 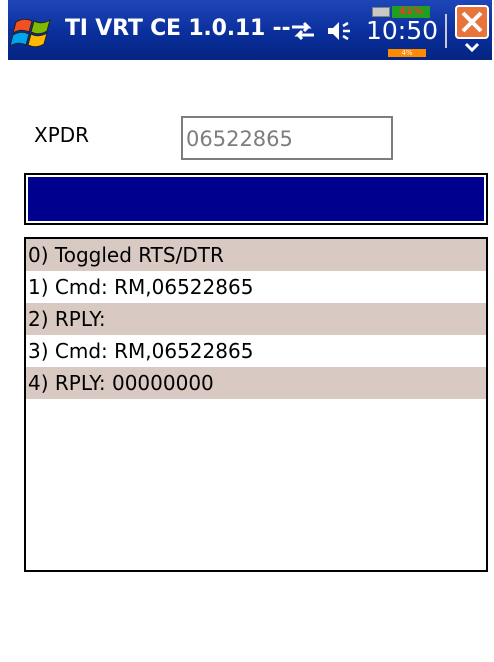 I want to click on close-button, so click(x=472, y=30).